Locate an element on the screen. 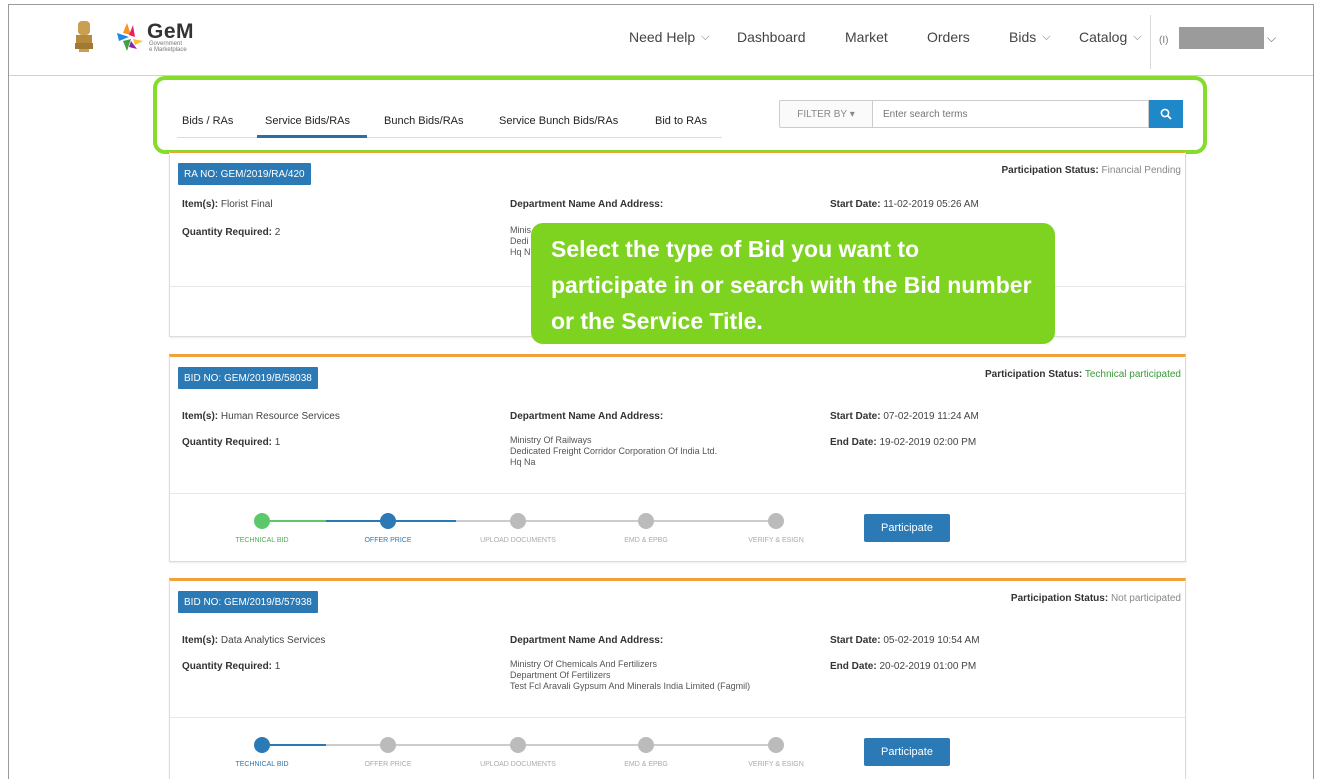  nav-dashboard-label: Dashboard is located at coordinates (771, 37).